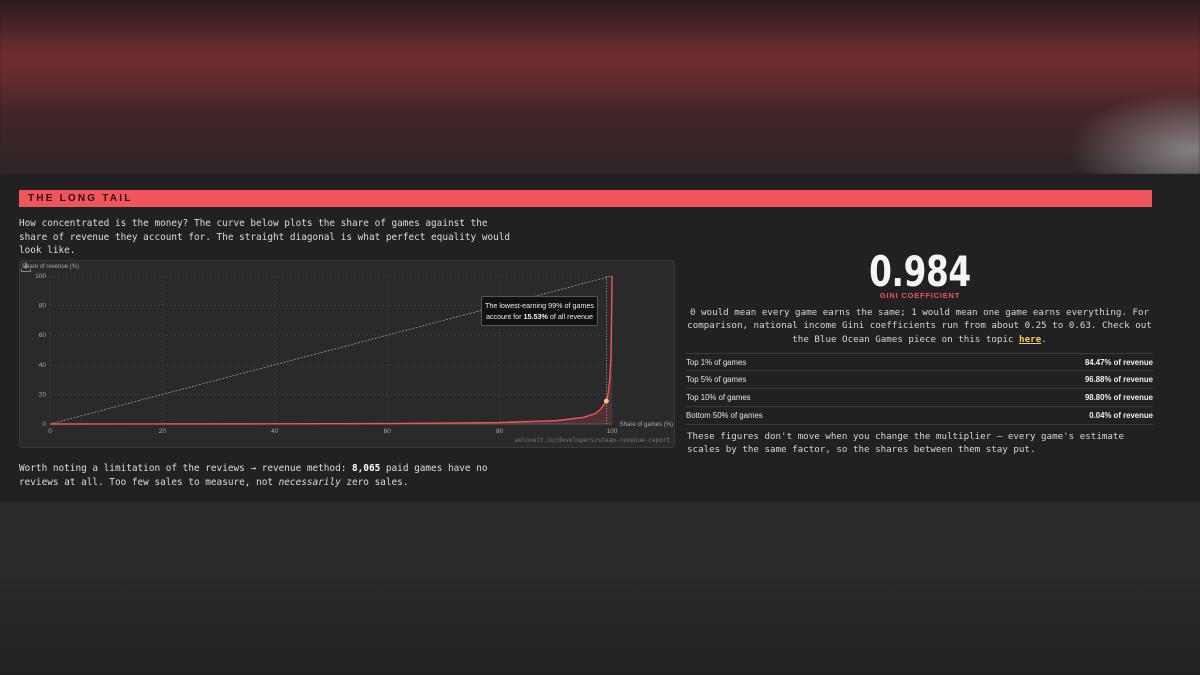  I want to click on y-tick-label: 20, so click(43, 394).